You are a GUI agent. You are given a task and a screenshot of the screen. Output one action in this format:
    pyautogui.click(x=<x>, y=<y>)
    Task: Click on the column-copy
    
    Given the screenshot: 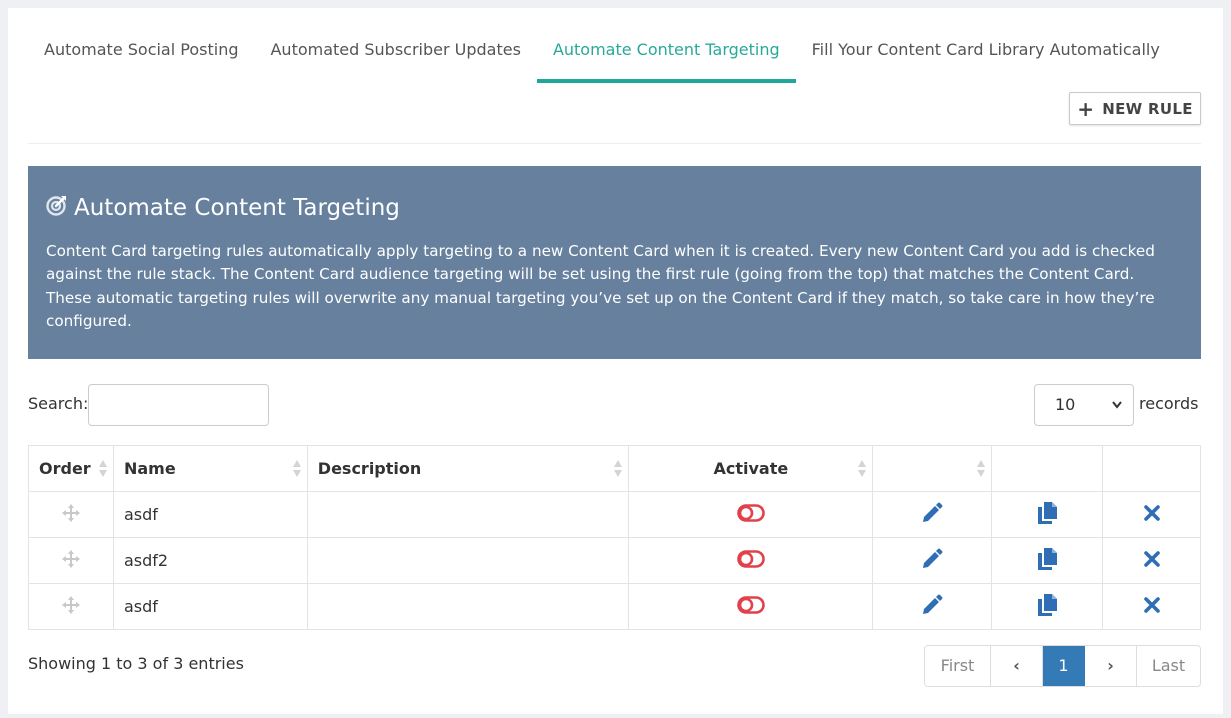 What is the action you would take?
    pyautogui.click(x=1047, y=468)
    